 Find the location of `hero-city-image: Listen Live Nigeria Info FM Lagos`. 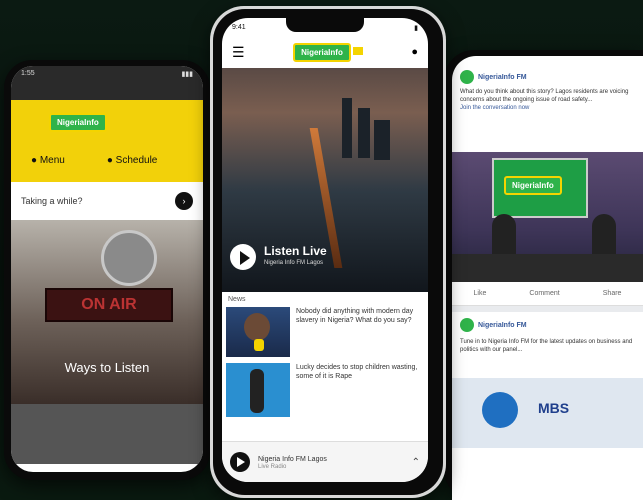

hero-city-image: Listen Live Nigeria Info FM Lagos is located at coordinates (325, 180).